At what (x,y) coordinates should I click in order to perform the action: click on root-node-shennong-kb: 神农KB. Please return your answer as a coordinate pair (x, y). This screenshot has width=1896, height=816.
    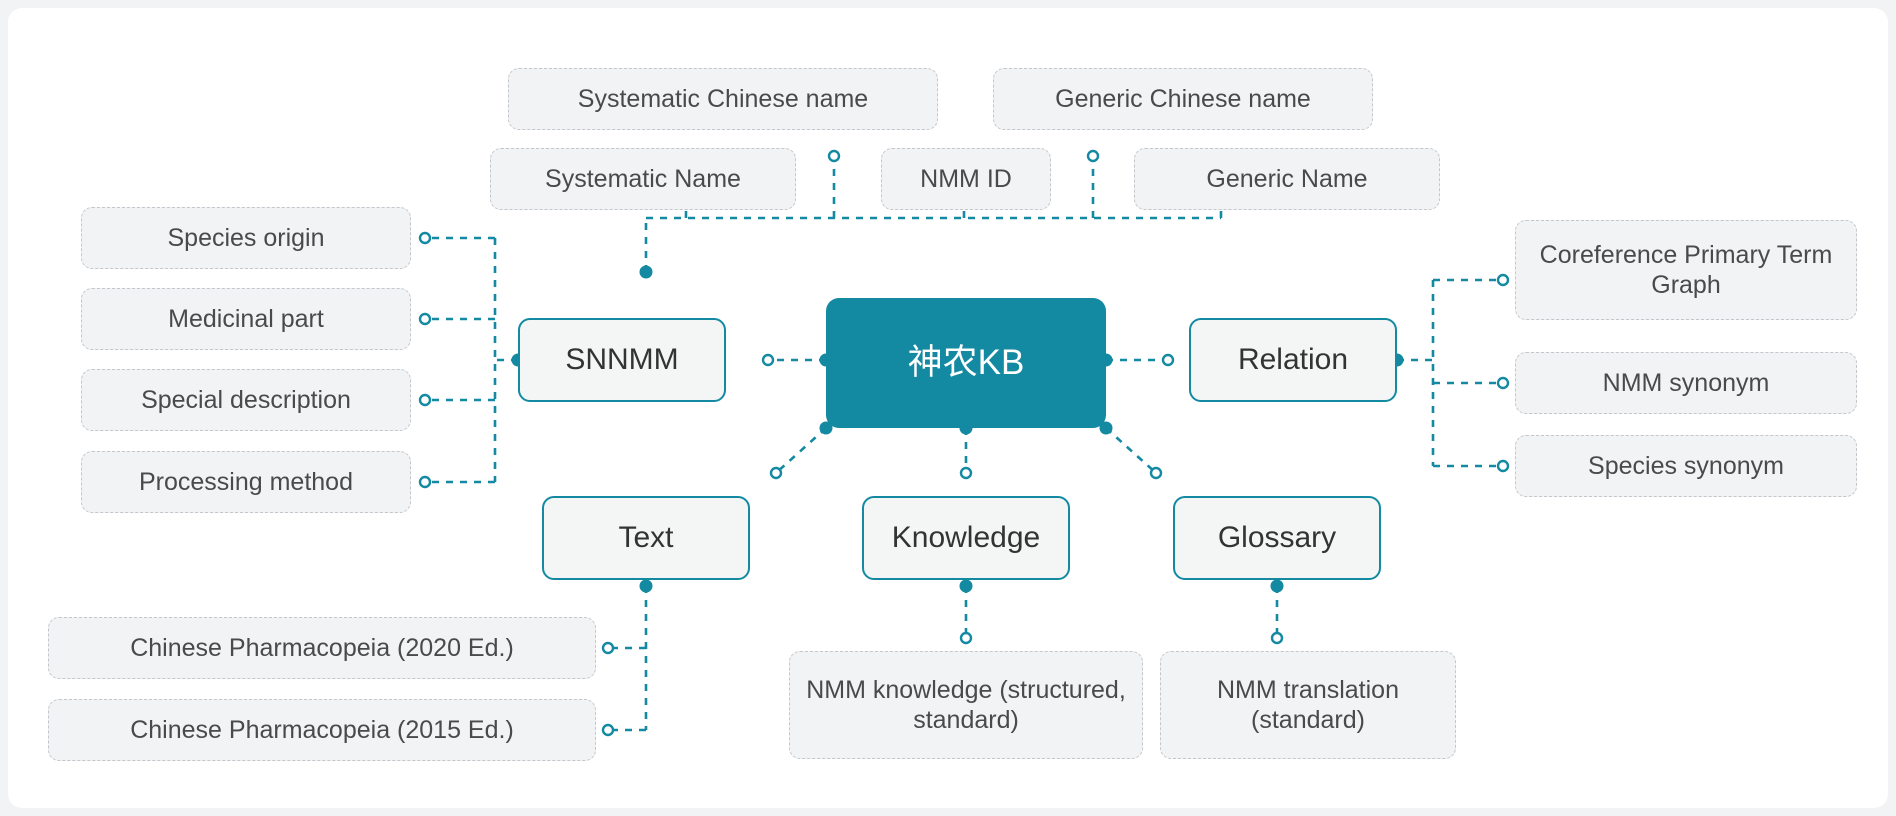
    Looking at the image, I should click on (966, 363).